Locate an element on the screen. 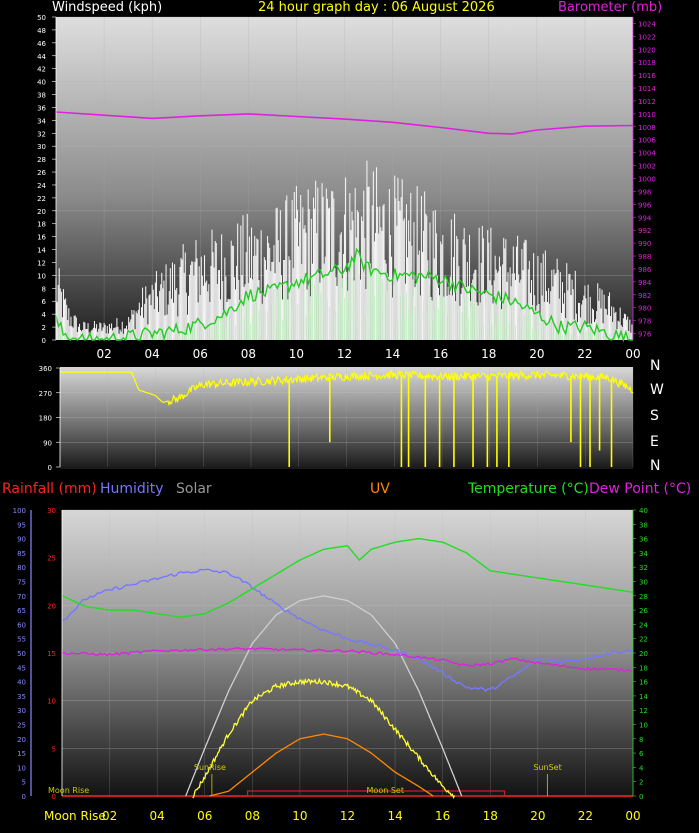  sunset-label: SunSet is located at coordinates (547, 767).